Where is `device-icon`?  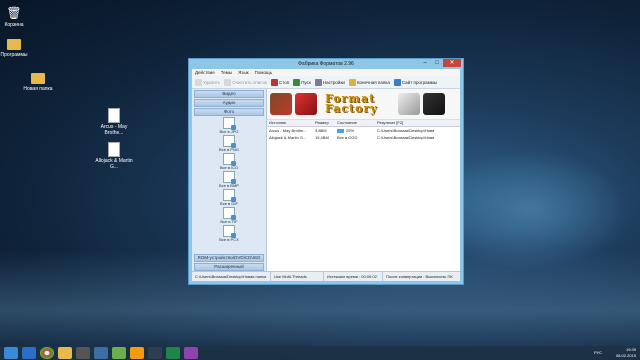 device-icon is located at coordinates (408, 104).